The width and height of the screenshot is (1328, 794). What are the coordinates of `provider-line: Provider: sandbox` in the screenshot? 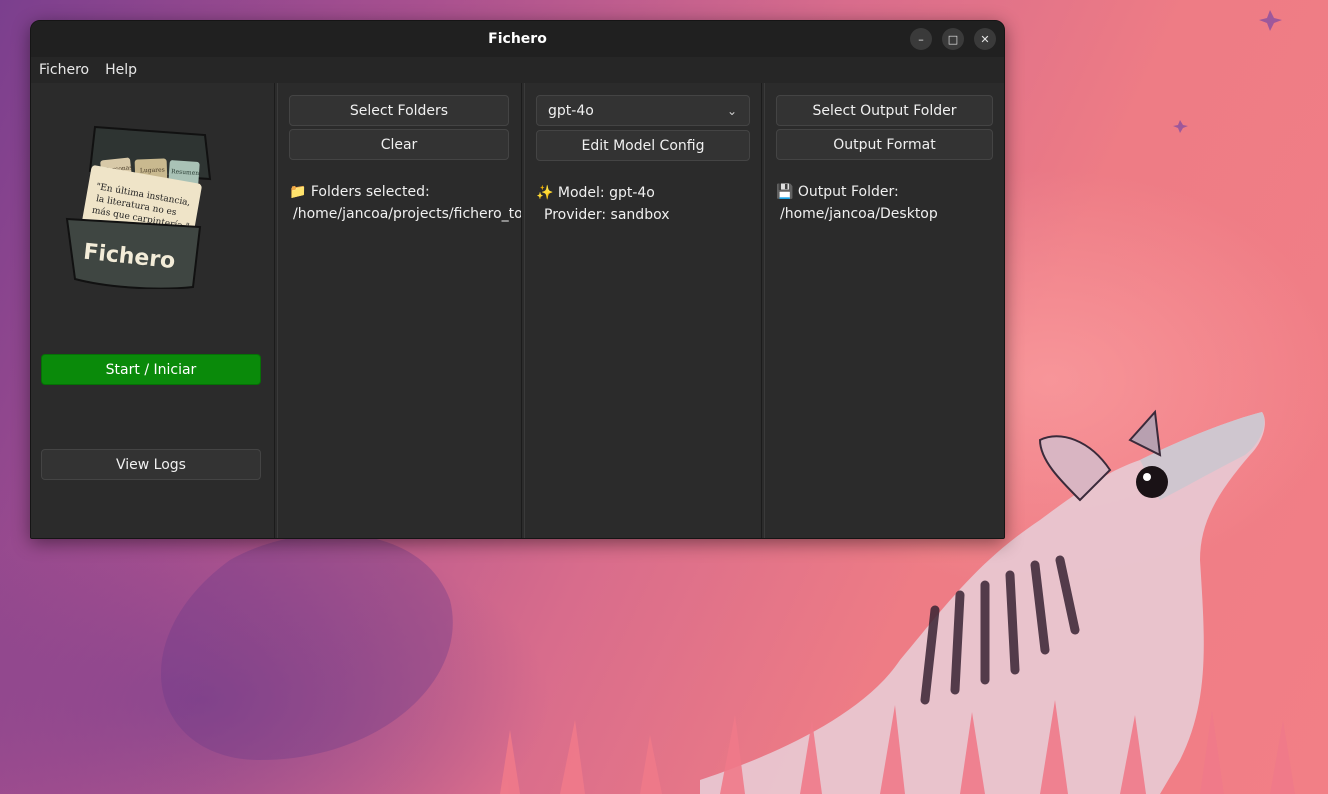 It's located at (607, 215).